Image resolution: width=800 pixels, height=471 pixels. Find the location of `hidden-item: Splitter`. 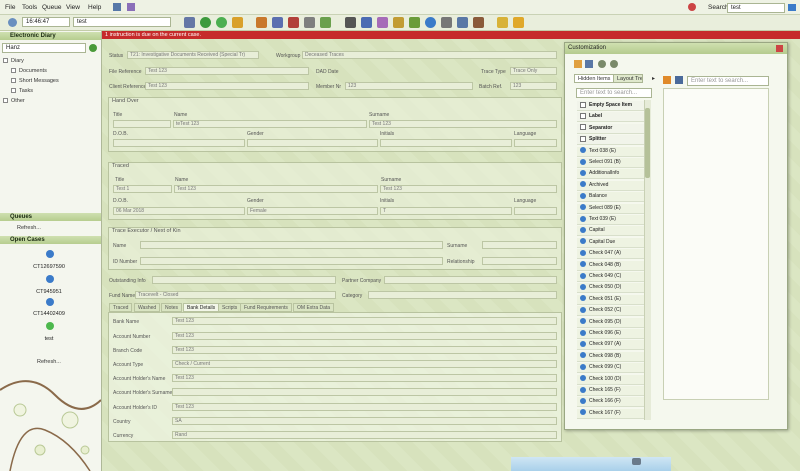

hidden-item: Splitter is located at coordinates (610, 140).